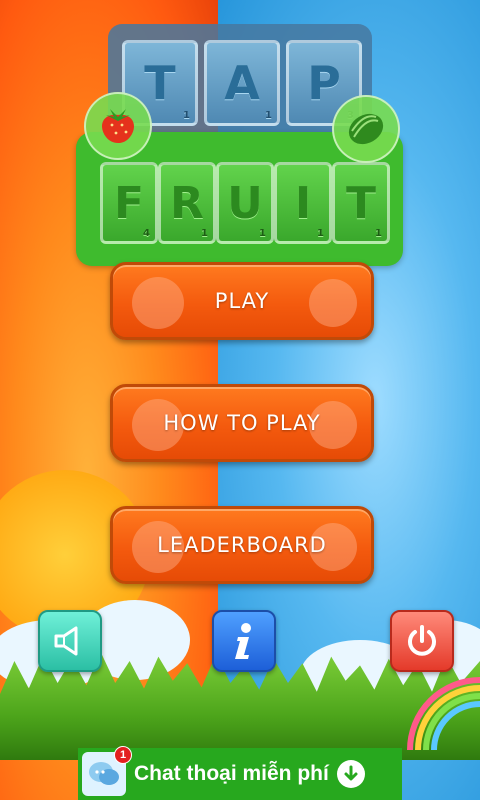 Image resolution: width=480 pixels, height=800 pixels. What do you see at coordinates (158, 303) in the screenshot?
I see `fruit-decoration` at bounding box center [158, 303].